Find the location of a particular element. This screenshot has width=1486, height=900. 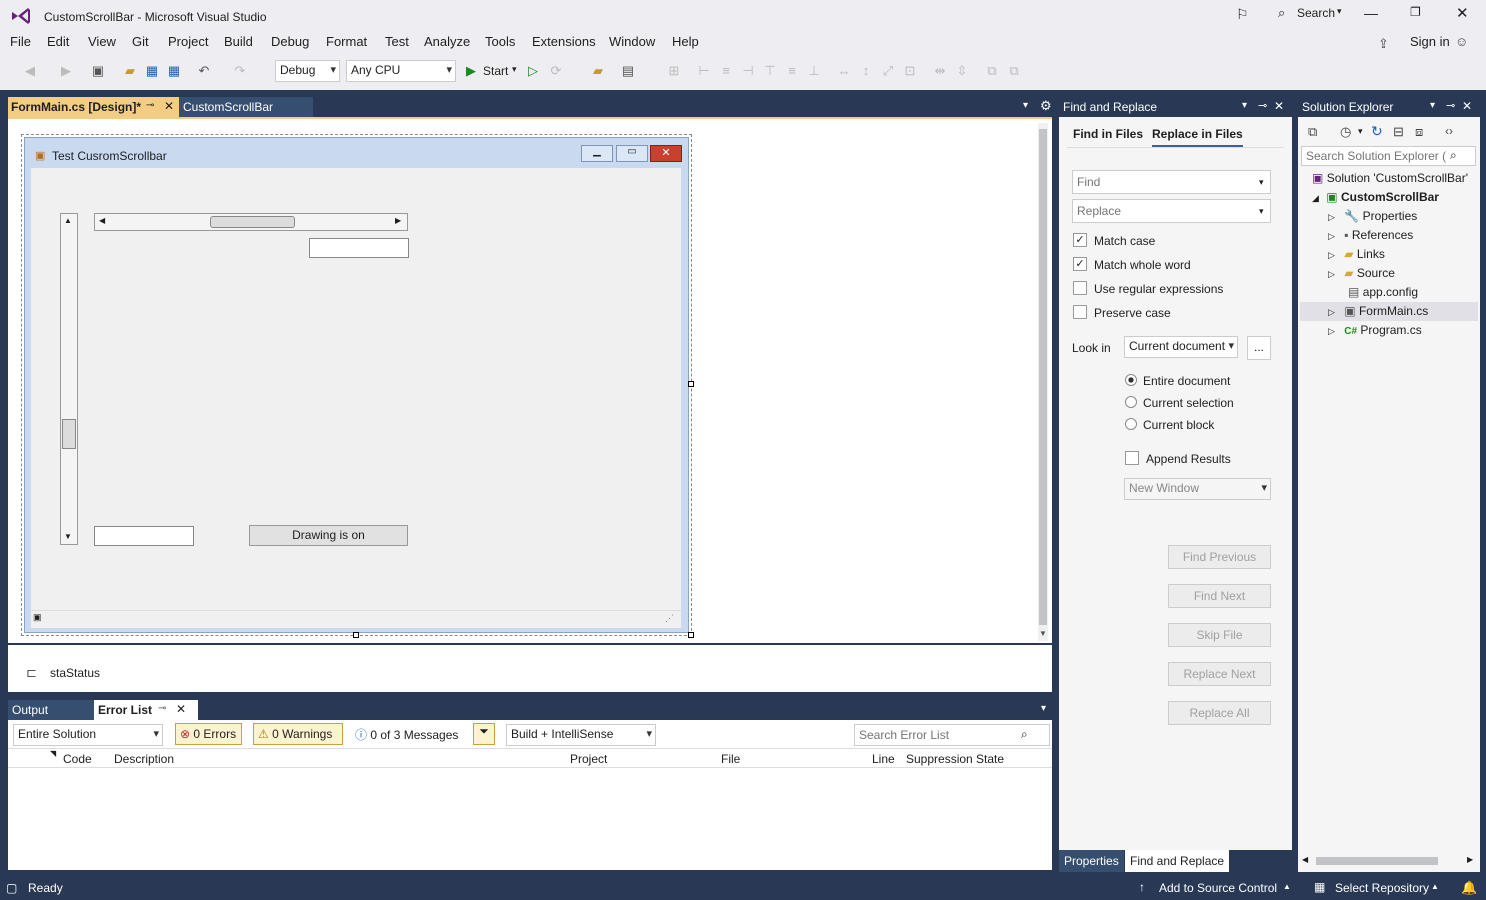

start-dropdown-icon: ▾ is located at coordinates (514, 69).